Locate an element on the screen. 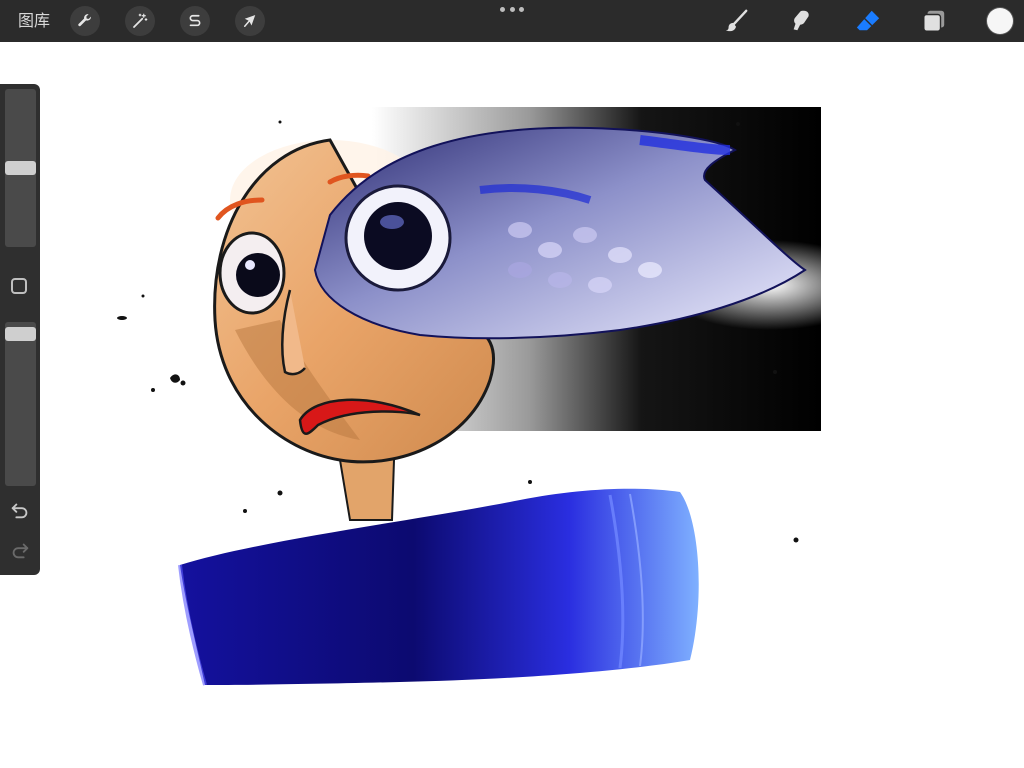 This screenshot has width=1024, height=768. color-picker-swatch is located at coordinates (1000, 21).